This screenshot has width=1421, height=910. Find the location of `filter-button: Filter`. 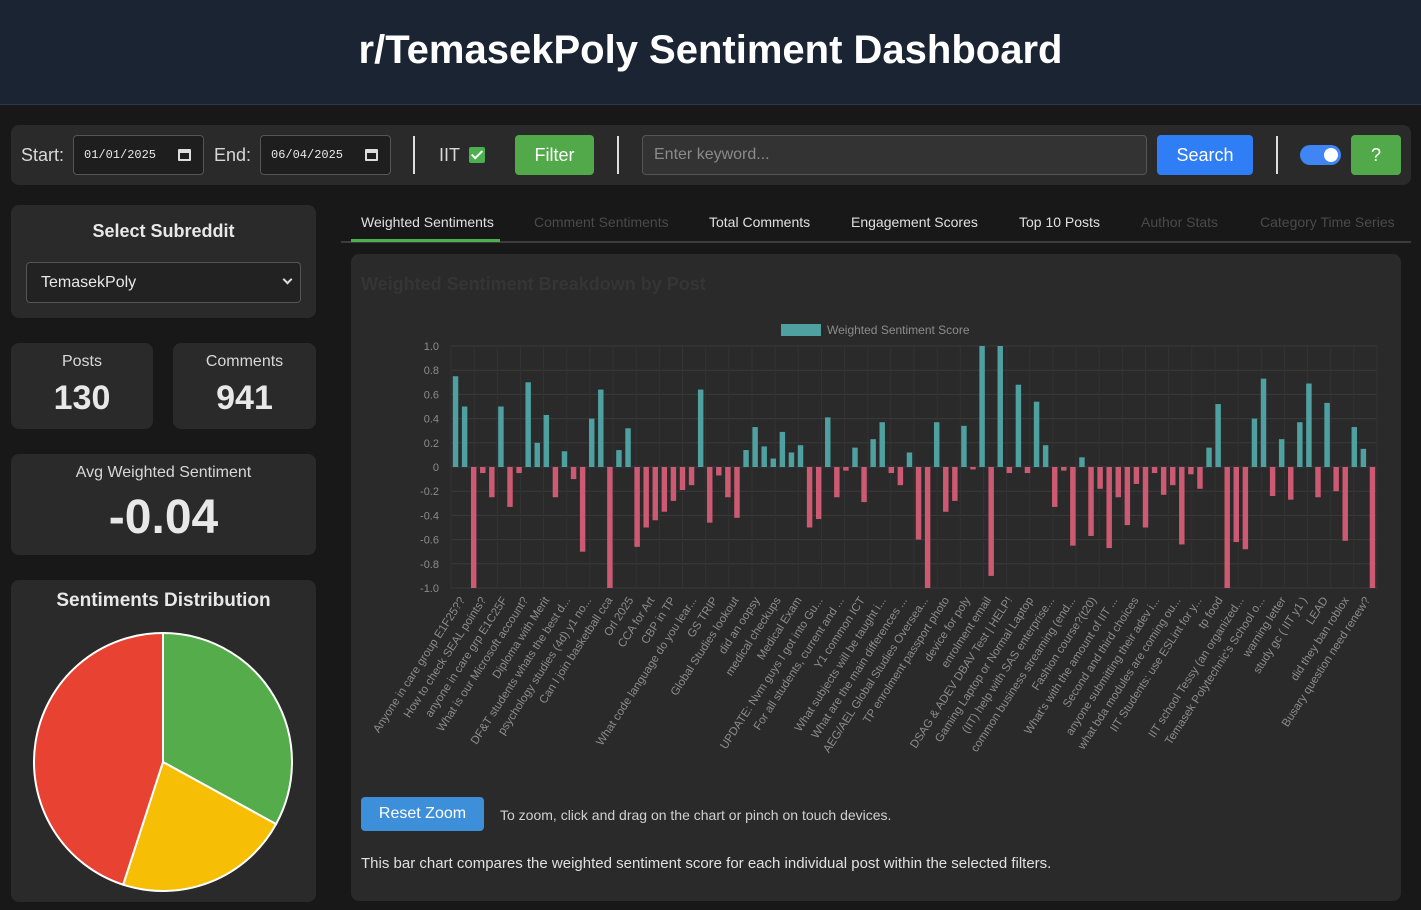

filter-button: Filter is located at coordinates (554, 155).